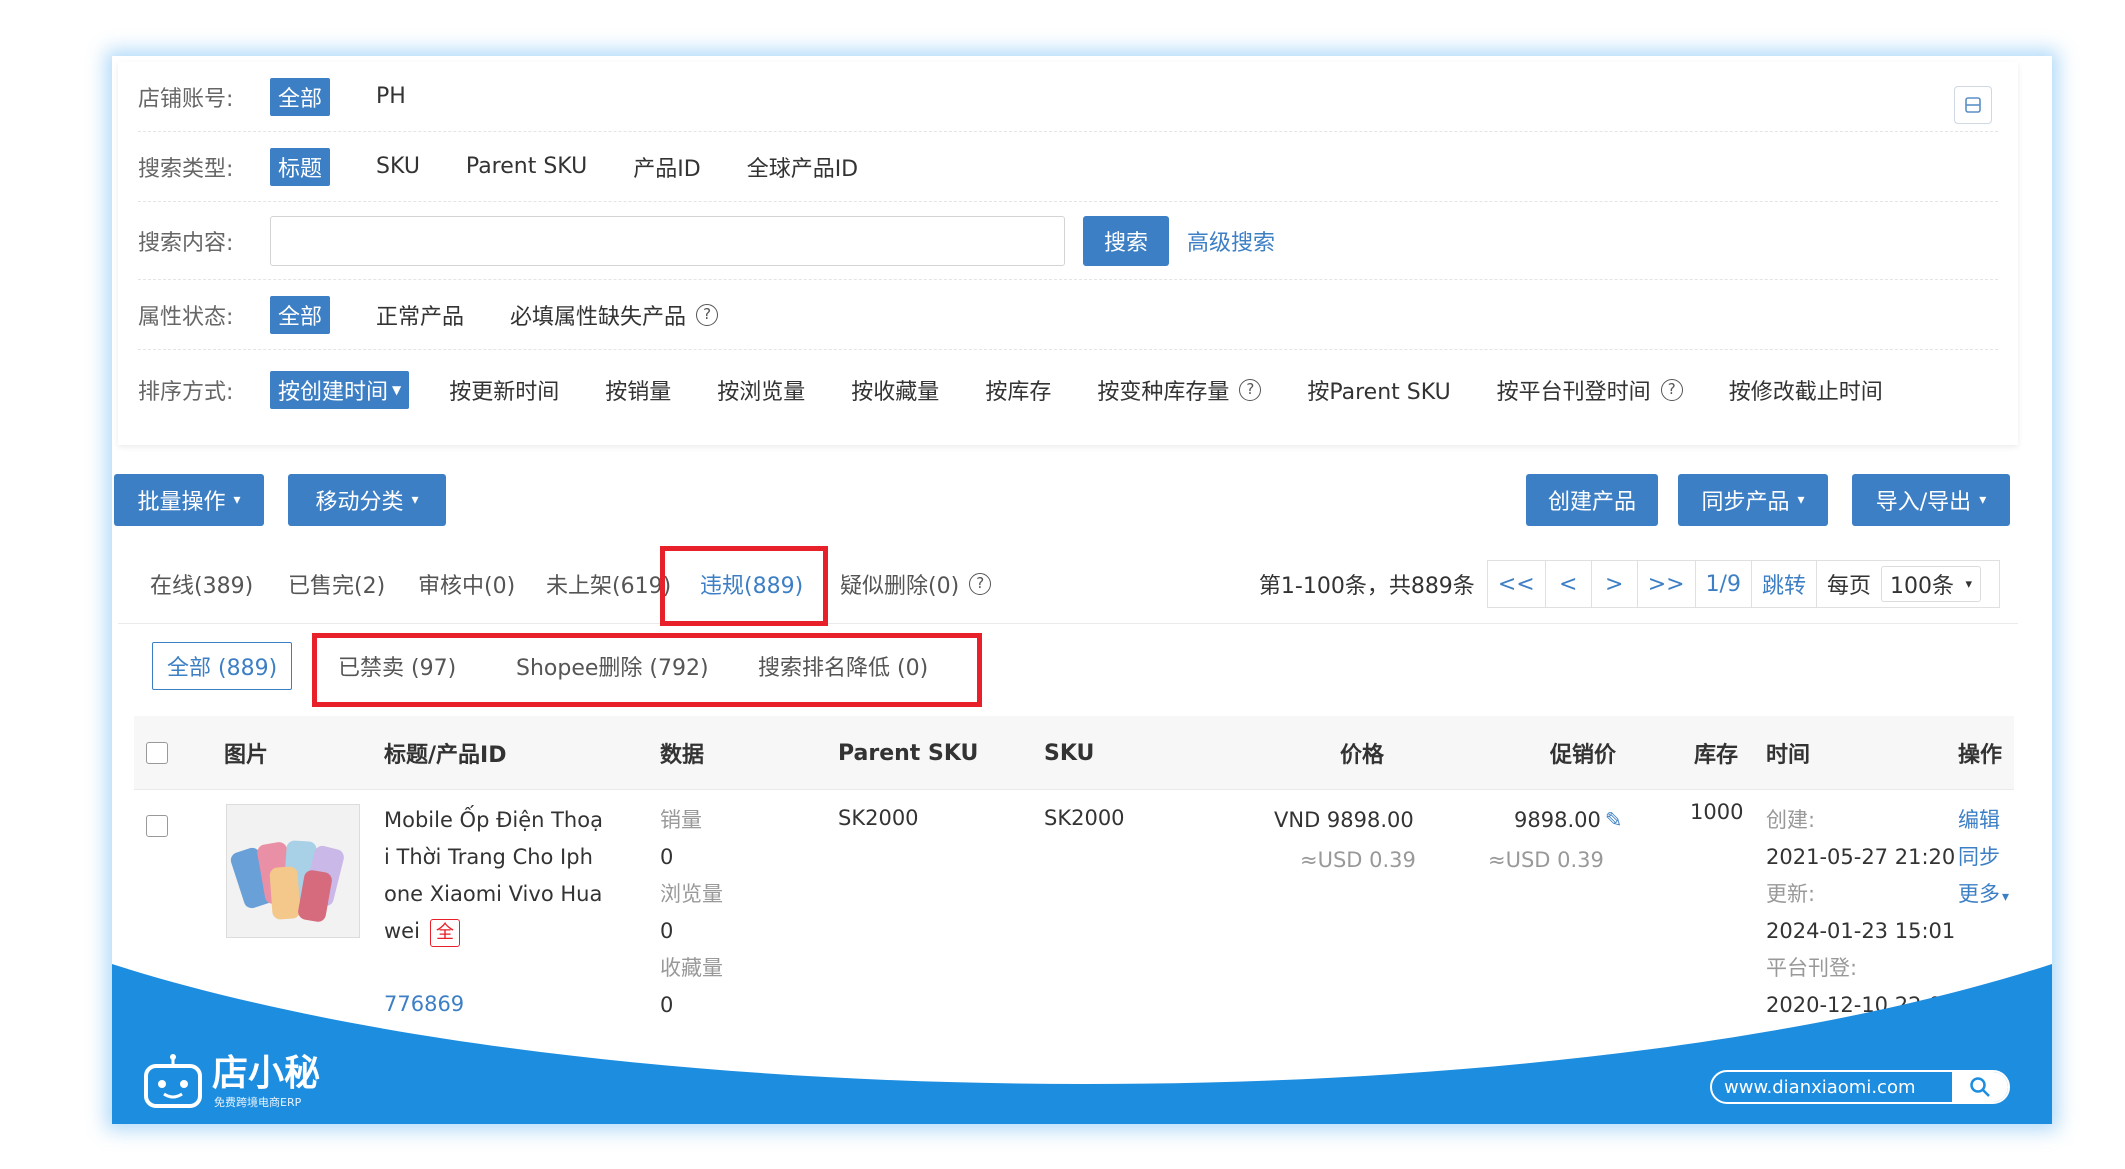 The height and width of the screenshot is (1169, 2125). What do you see at coordinates (612, 666) in the screenshot?
I see `subtab-shopee-deleted: Shopee删除 (792)` at bounding box center [612, 666].